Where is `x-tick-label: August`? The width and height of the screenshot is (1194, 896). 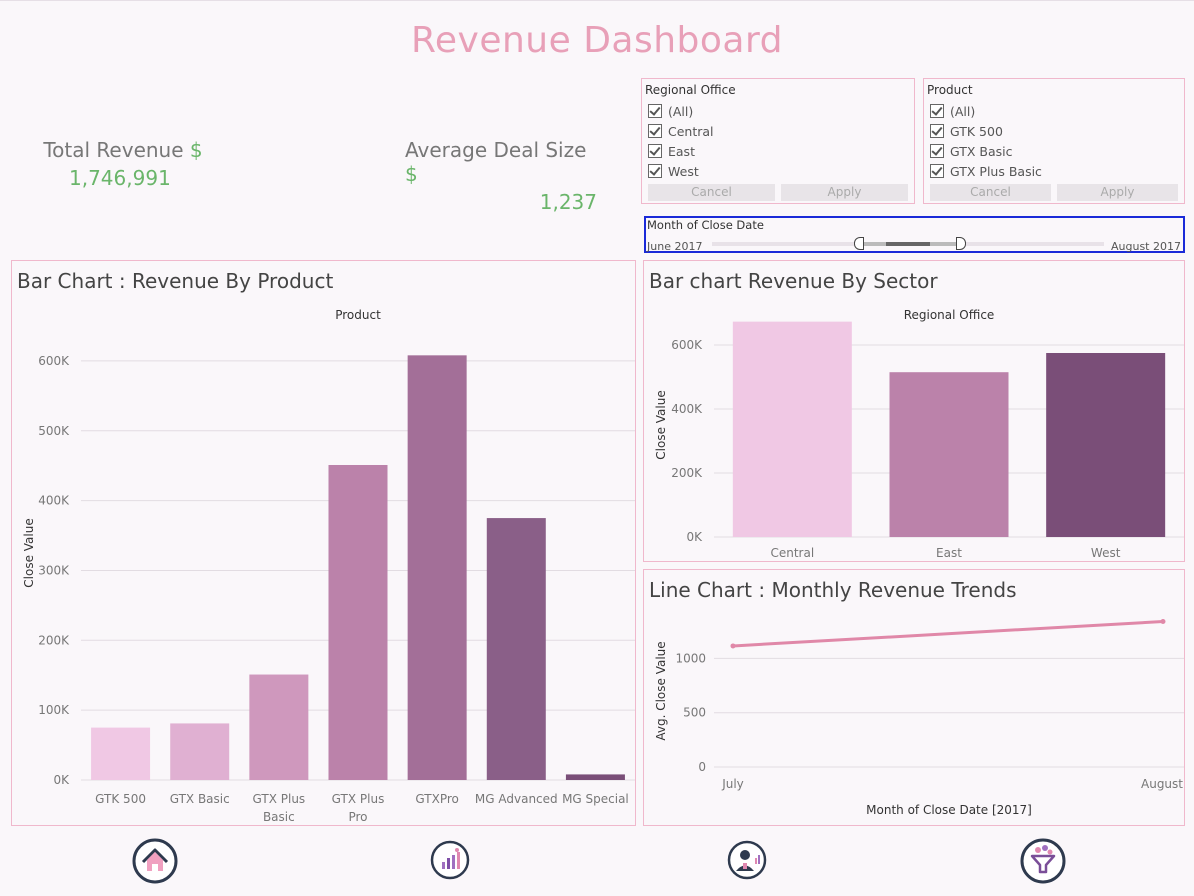
x-tick-label: August is located at coordinates (1162, 784).